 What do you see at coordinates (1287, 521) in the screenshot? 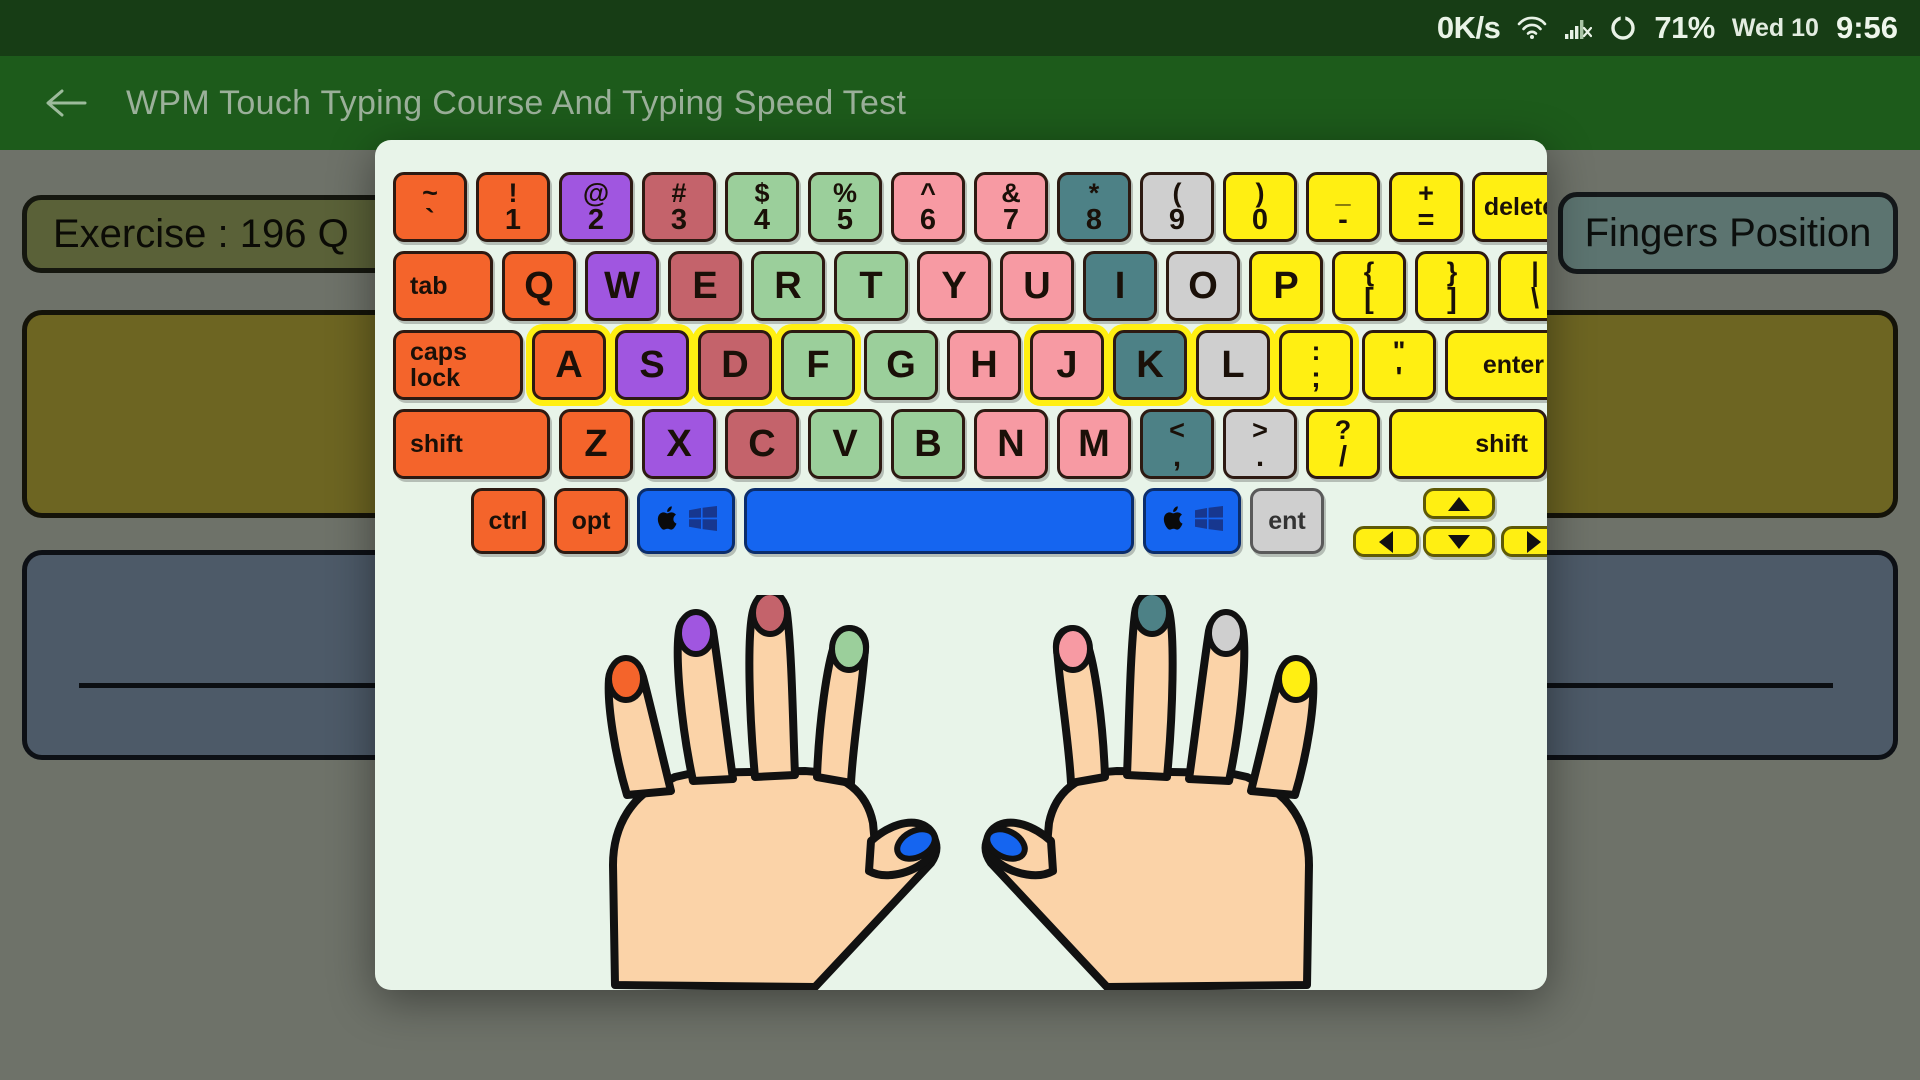
I see `key-ent: ent` at bounding box center [1287, 521].